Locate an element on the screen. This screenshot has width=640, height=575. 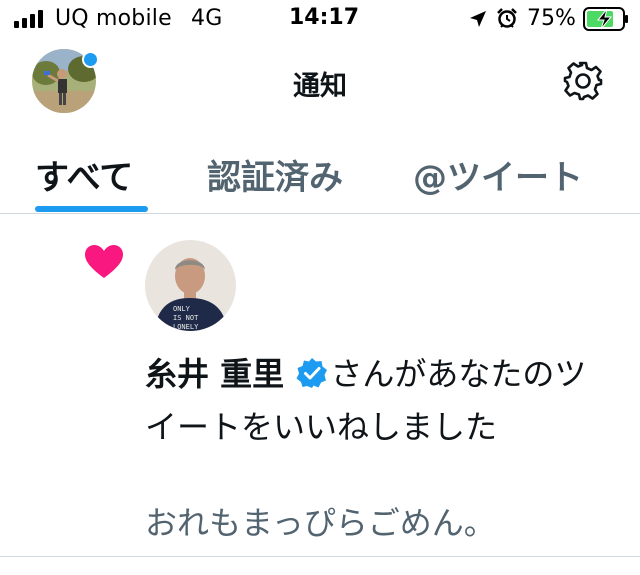
settings-gear-icon is located at coordinates (583, 81).